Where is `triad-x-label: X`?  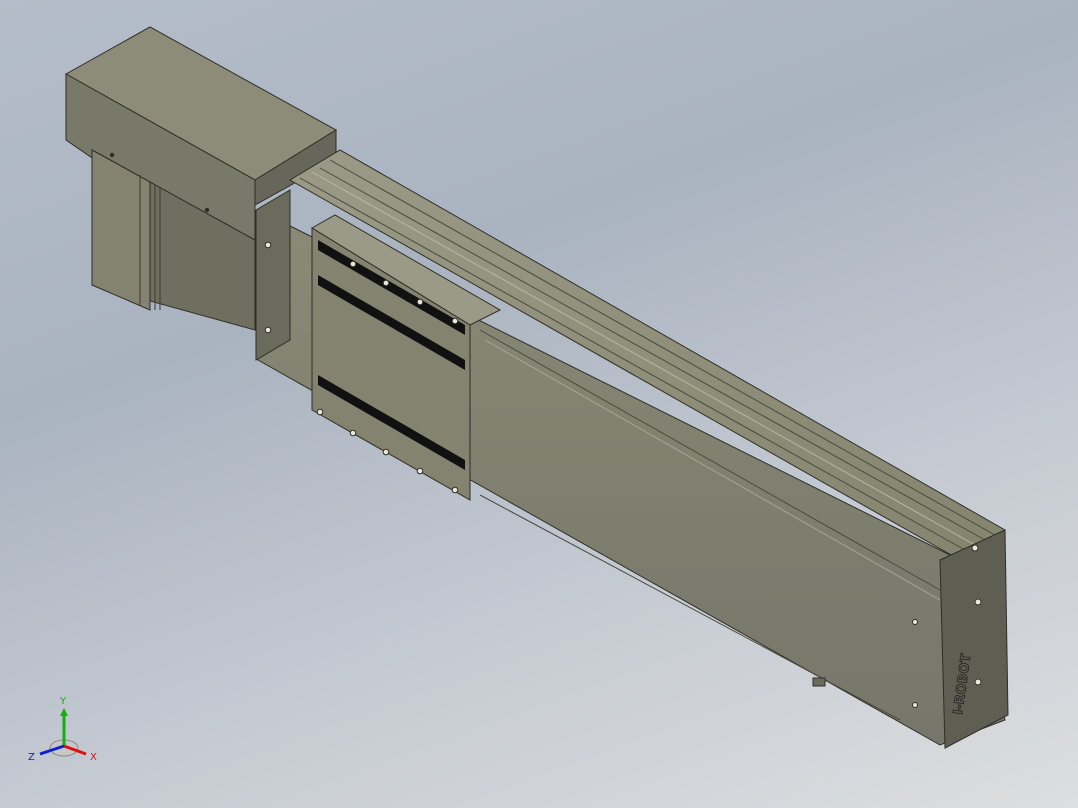 triad-x-label: X is located at coordinates (93, 757).